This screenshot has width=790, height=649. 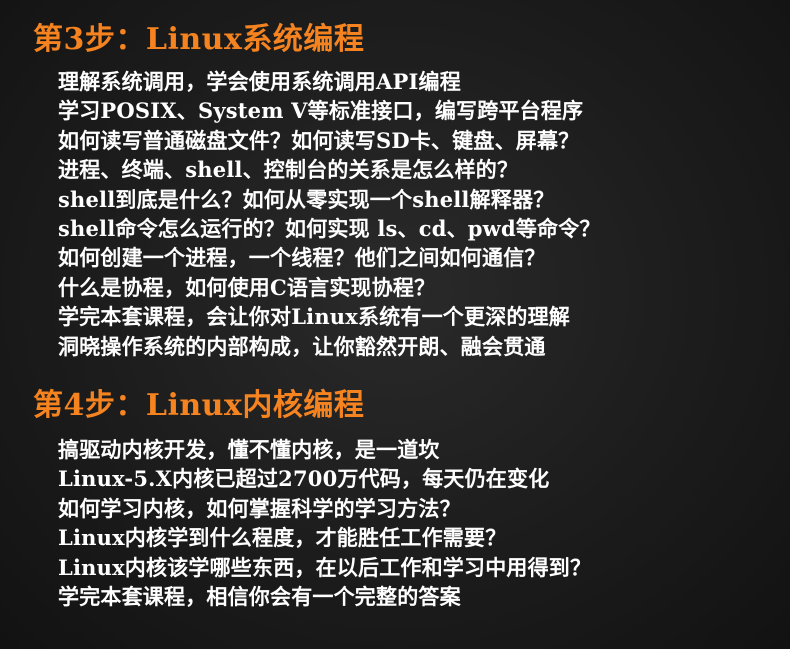 What do you see at coordinates (259, 508) in the screenshot?
I see `step4-line: 如何学习内核，如何掌握科学的学习方法？` at bounding box center [259, 508].